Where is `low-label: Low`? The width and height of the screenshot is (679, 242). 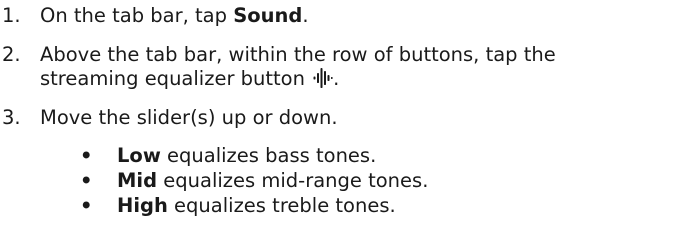
low-label: Low is located at coordinates (139, 155).